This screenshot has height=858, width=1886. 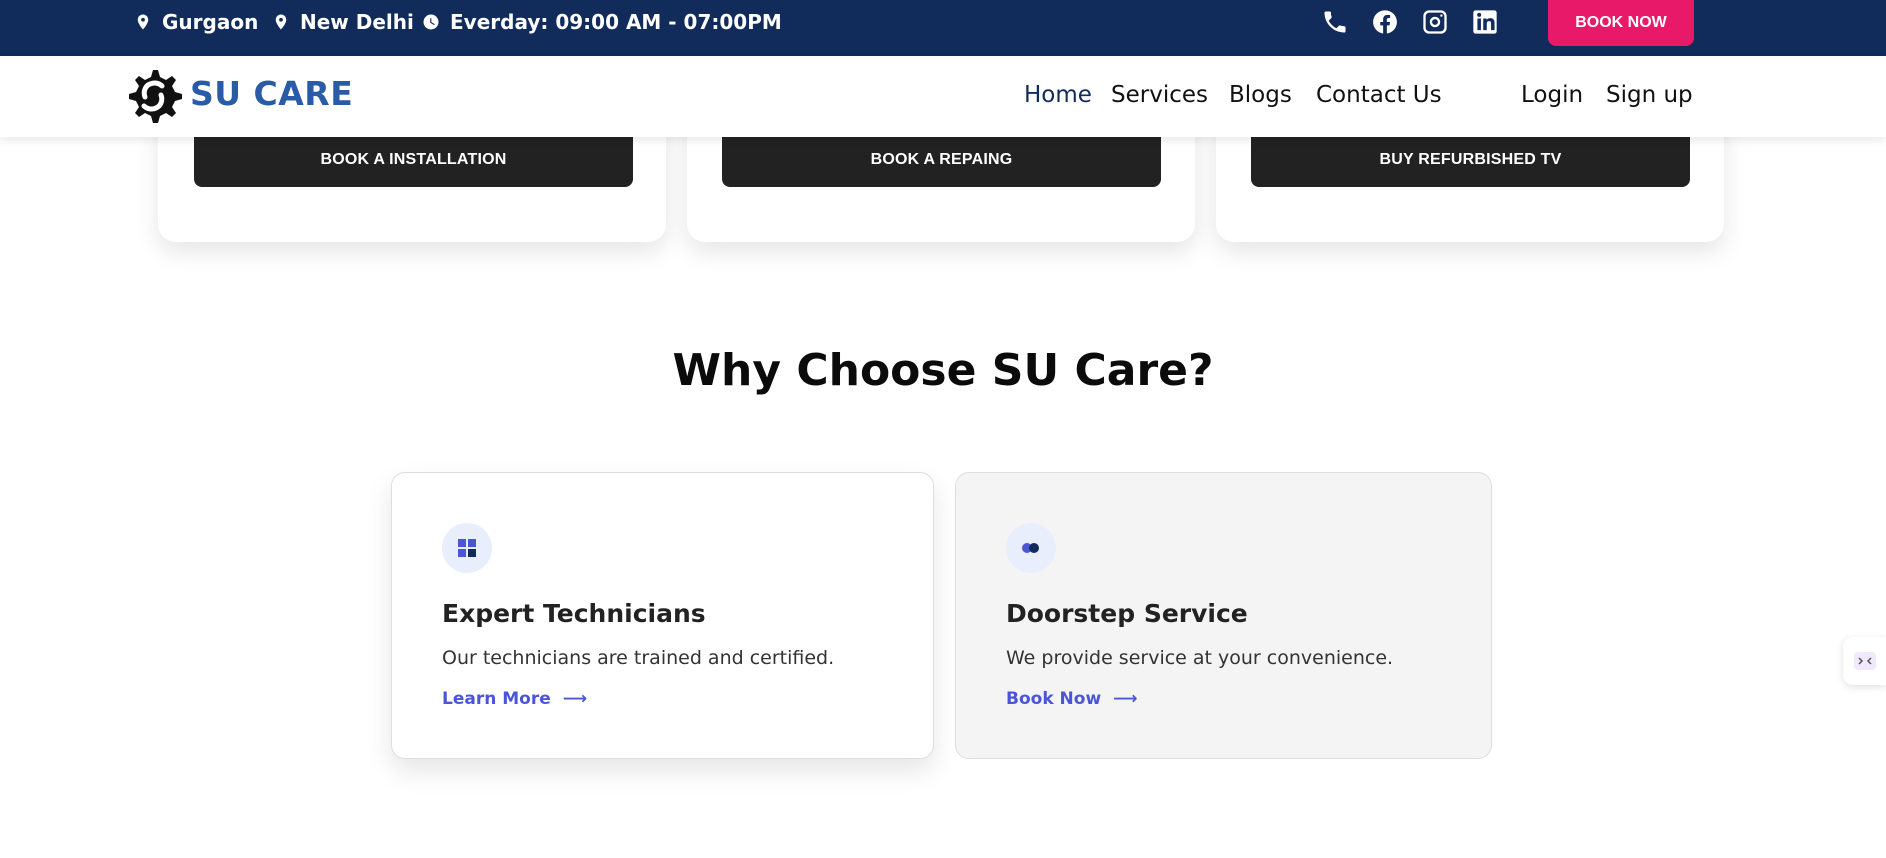 I want to click on nav-services: Services, so click(x=1159, y=95).